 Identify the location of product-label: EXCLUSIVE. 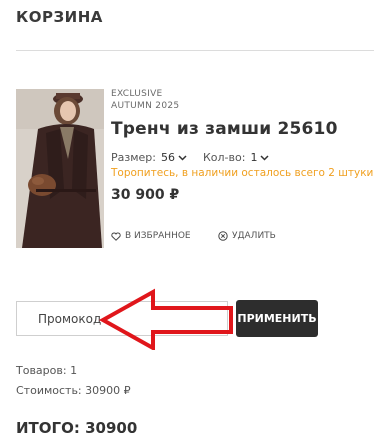
(137, 94).